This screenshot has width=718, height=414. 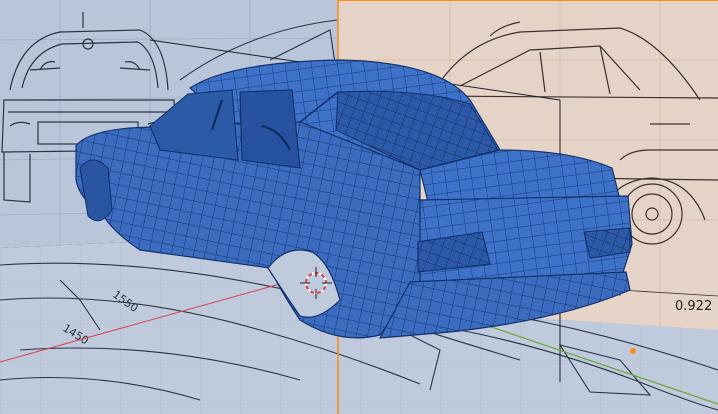 What do you see at coordinates (693, 306) in the screenshot?
I see `dimension-label: 0.922` at bounding box center [693, 306].